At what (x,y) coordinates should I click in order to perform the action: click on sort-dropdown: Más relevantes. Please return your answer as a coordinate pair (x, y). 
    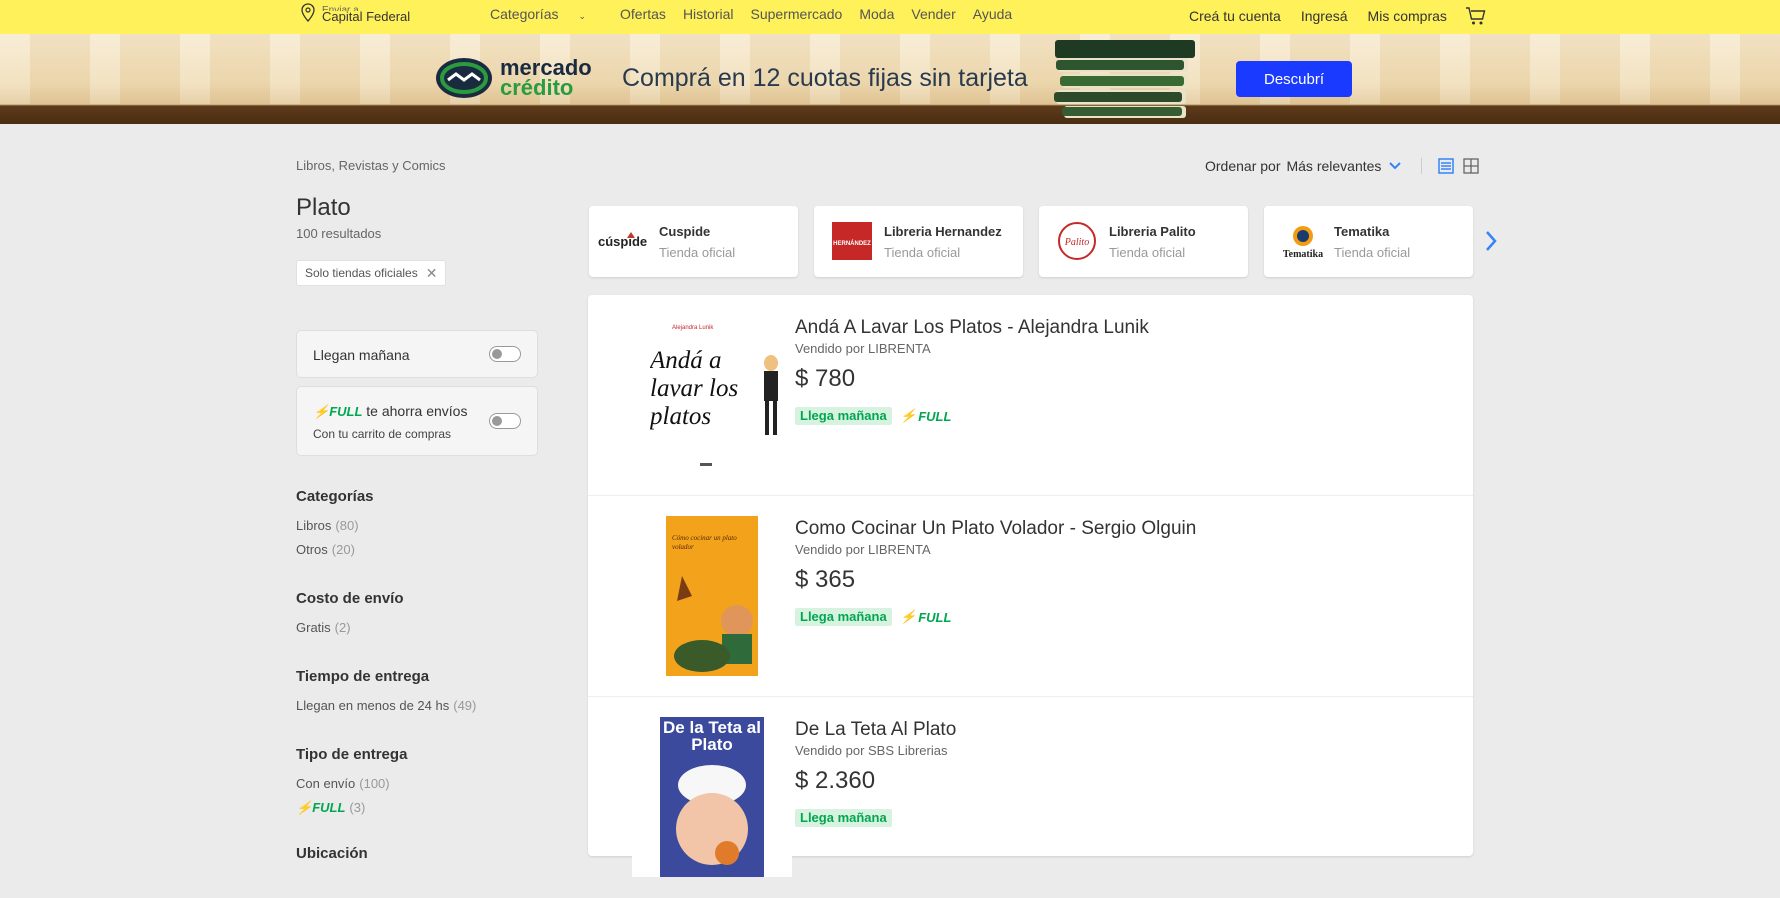
    Looking at the image, I should click on (1333, 166).